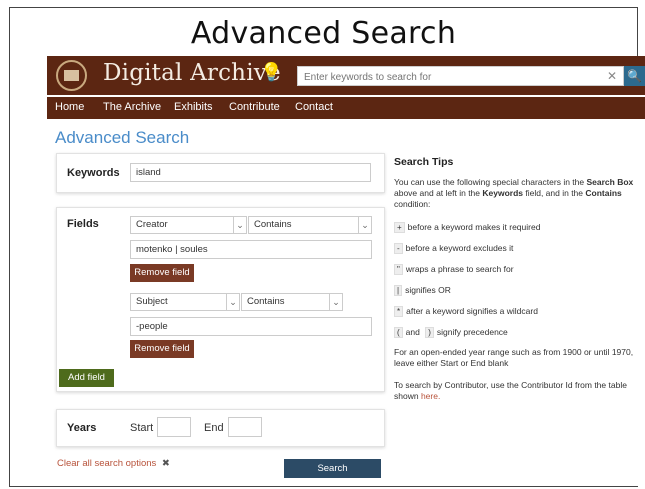 The image size is (645, 489). Describe the element at coordinates (430, 396) in the screenshot. I see `contributor-table-link: here.` at that location.